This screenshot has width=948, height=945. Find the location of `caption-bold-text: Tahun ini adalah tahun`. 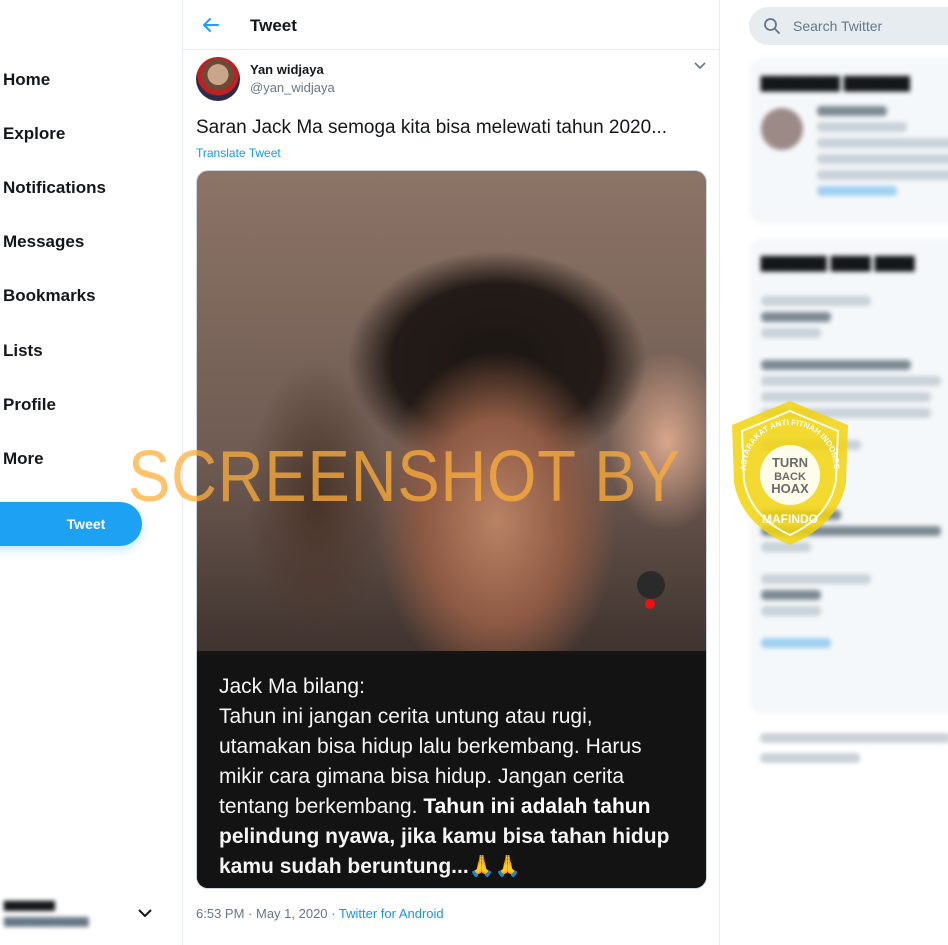

caption-bold-text: Tahun ini adalah tahun is located at coordinates (537, 806).